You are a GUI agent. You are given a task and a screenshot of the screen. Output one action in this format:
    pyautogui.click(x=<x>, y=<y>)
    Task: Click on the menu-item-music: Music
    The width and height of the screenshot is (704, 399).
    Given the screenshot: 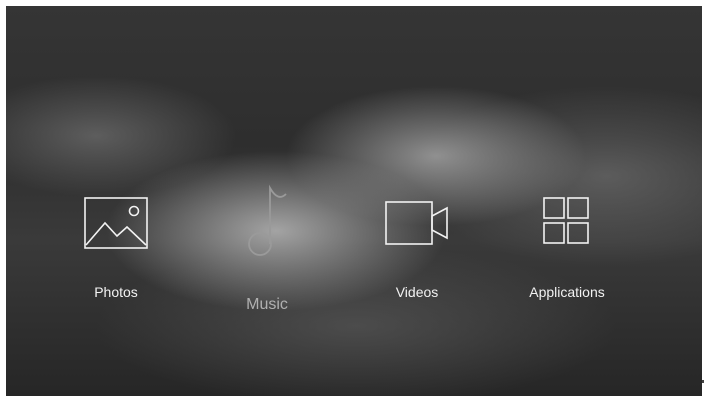 What is the action you would take?
    pyautogui.click(x=267, y=248)
    